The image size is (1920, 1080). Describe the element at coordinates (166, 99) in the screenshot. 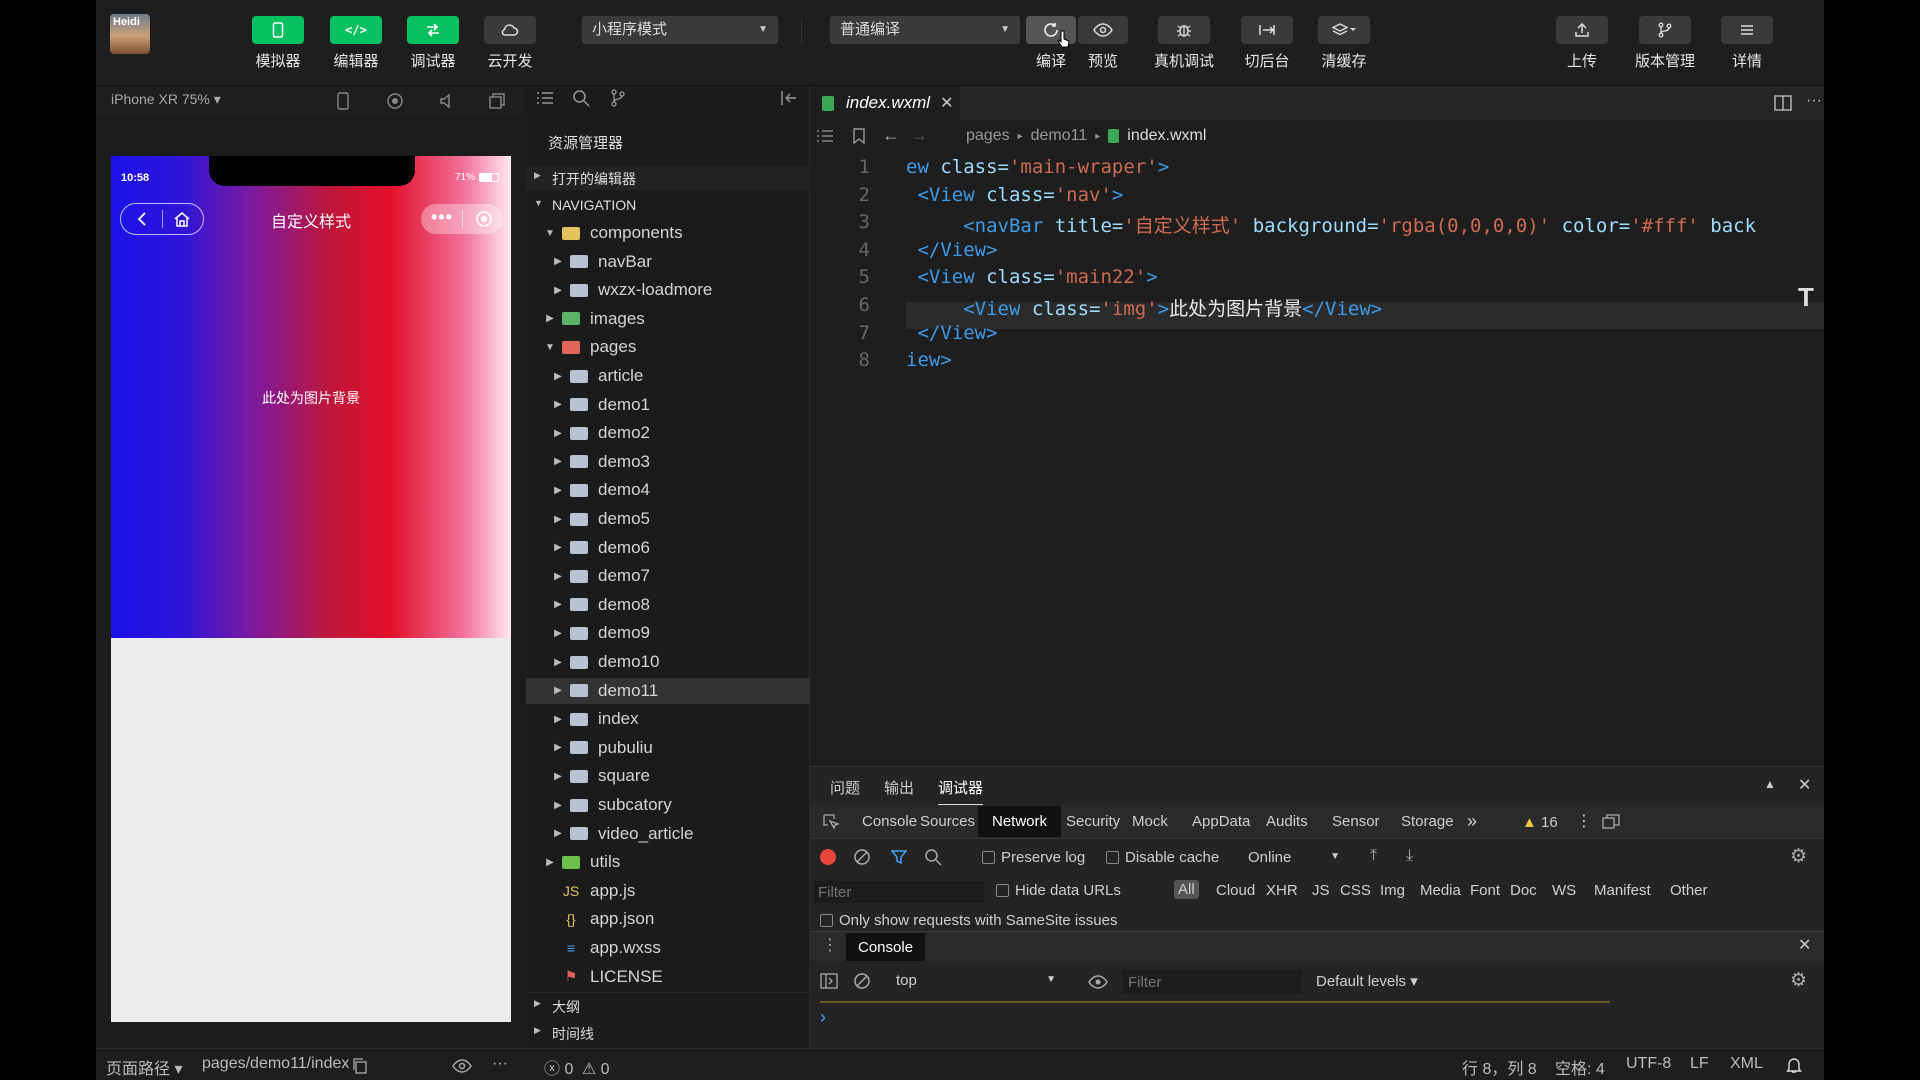

I see `device-select: iPhone XR 75% ▾` at that location.